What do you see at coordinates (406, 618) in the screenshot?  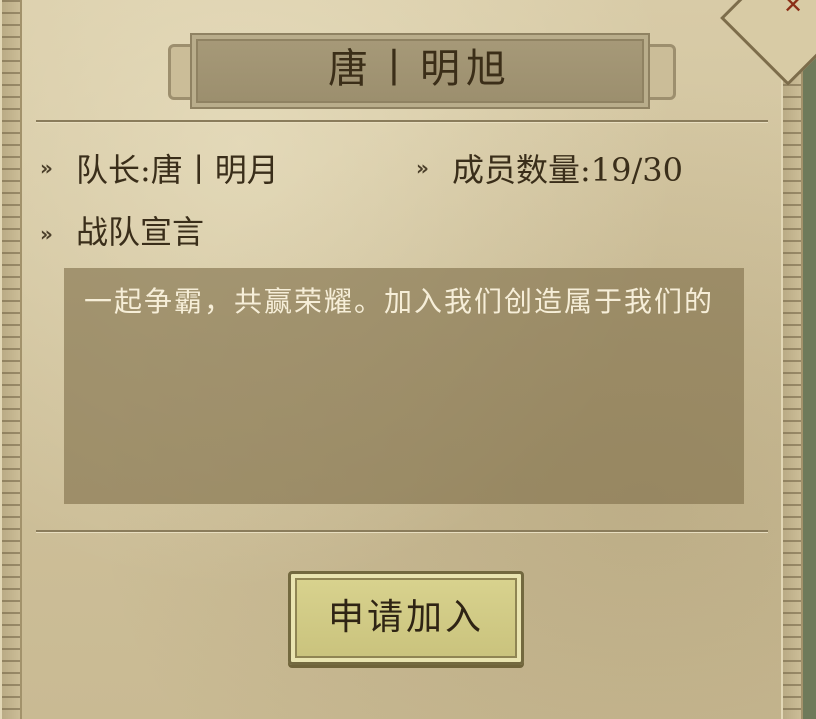 I see `join-team-button-label: 申请加入` at bounding box center [406, 618].